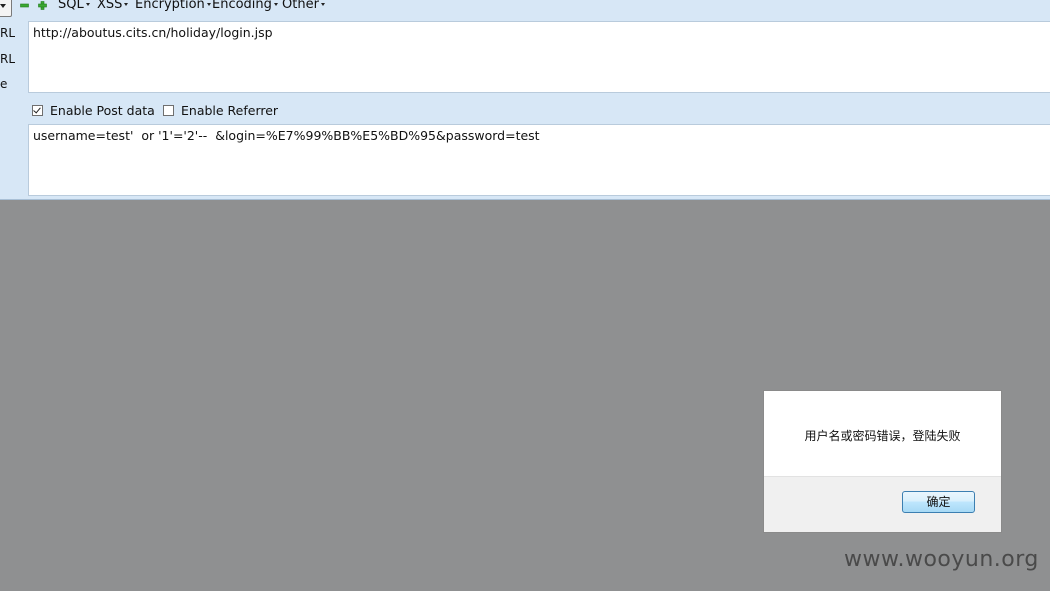 The image size is (1050, 591). What do you see at coordinates (539, 57) in the screenshot?
I see `url-input: http://aboutus.cits.cn/holiday/login.jsp` at bounding box center [539, 57].